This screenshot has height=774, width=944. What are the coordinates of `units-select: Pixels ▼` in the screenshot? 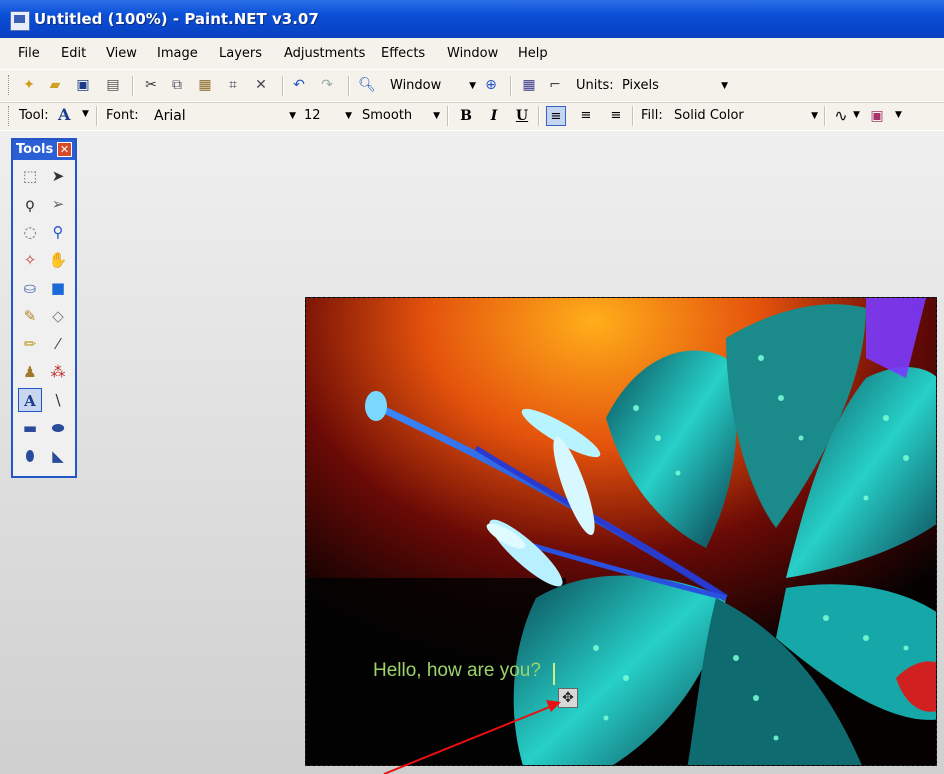 It's located at (674, 86).